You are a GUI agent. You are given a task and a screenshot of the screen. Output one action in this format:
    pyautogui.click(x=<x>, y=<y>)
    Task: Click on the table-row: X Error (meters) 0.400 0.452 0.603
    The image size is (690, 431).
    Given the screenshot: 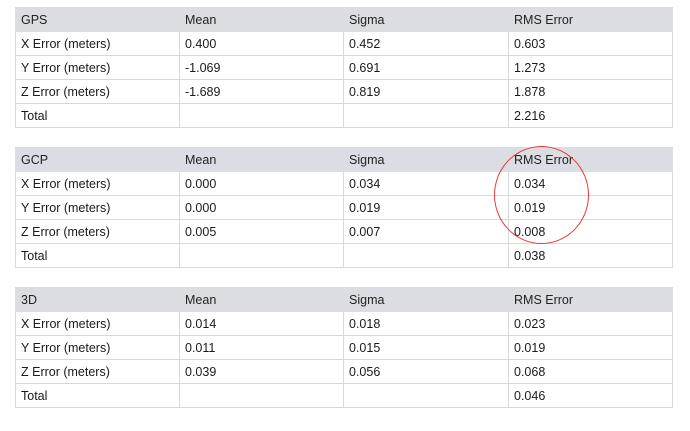 What is the action you would take?
    pyautogui.click(x=344, y=43)
    